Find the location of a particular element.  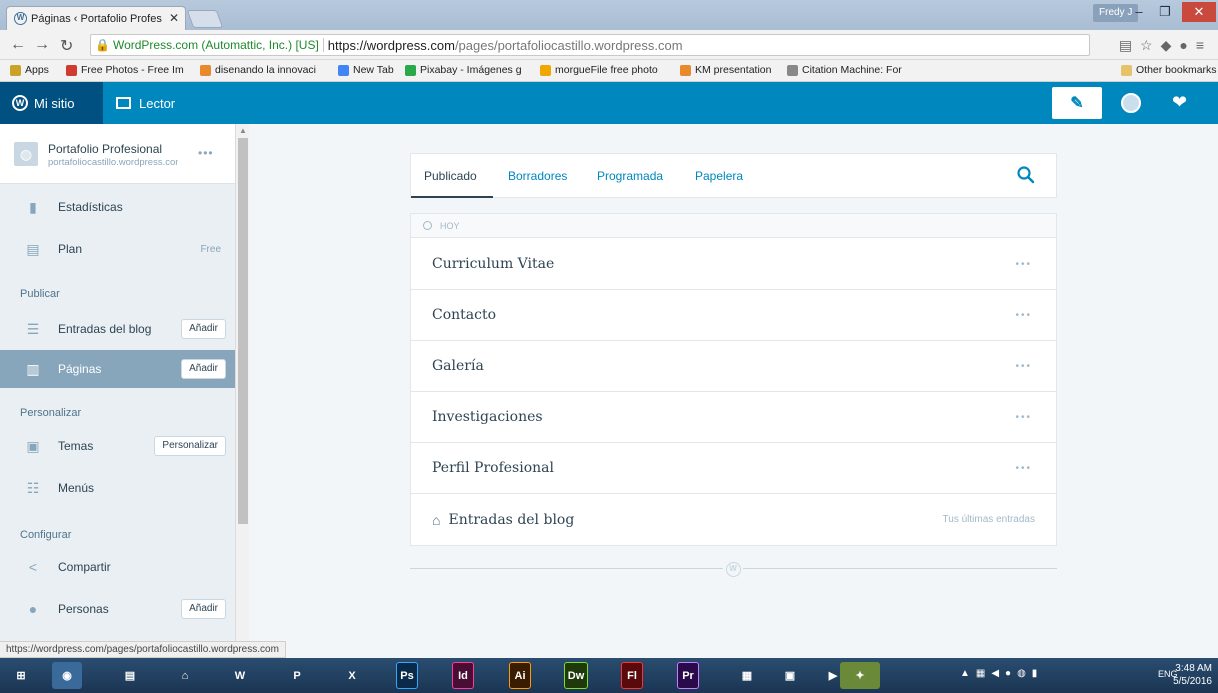

tab-trash: Papelera is located at coordinates (719, 176).